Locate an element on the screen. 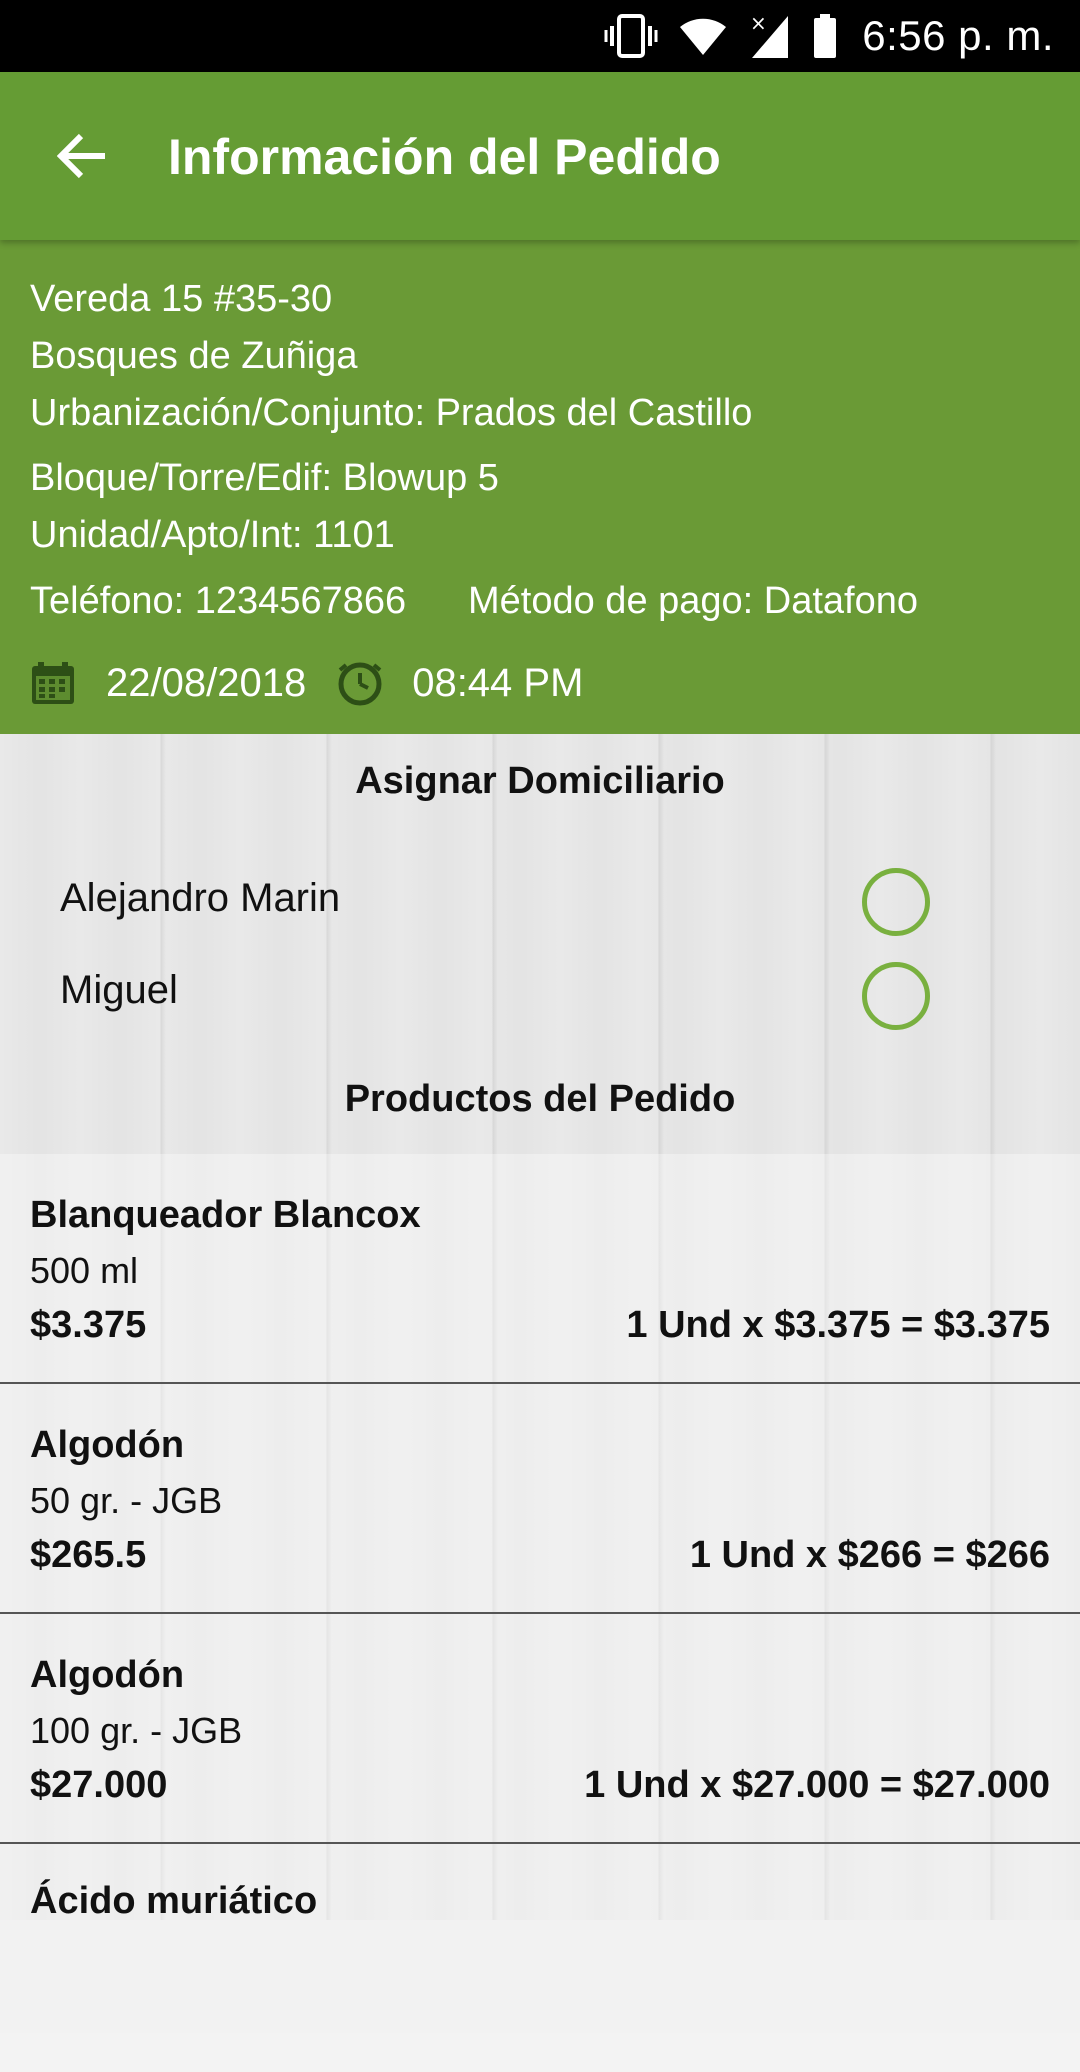  courier-radio-alejandro is located at coordinates (896, 902).